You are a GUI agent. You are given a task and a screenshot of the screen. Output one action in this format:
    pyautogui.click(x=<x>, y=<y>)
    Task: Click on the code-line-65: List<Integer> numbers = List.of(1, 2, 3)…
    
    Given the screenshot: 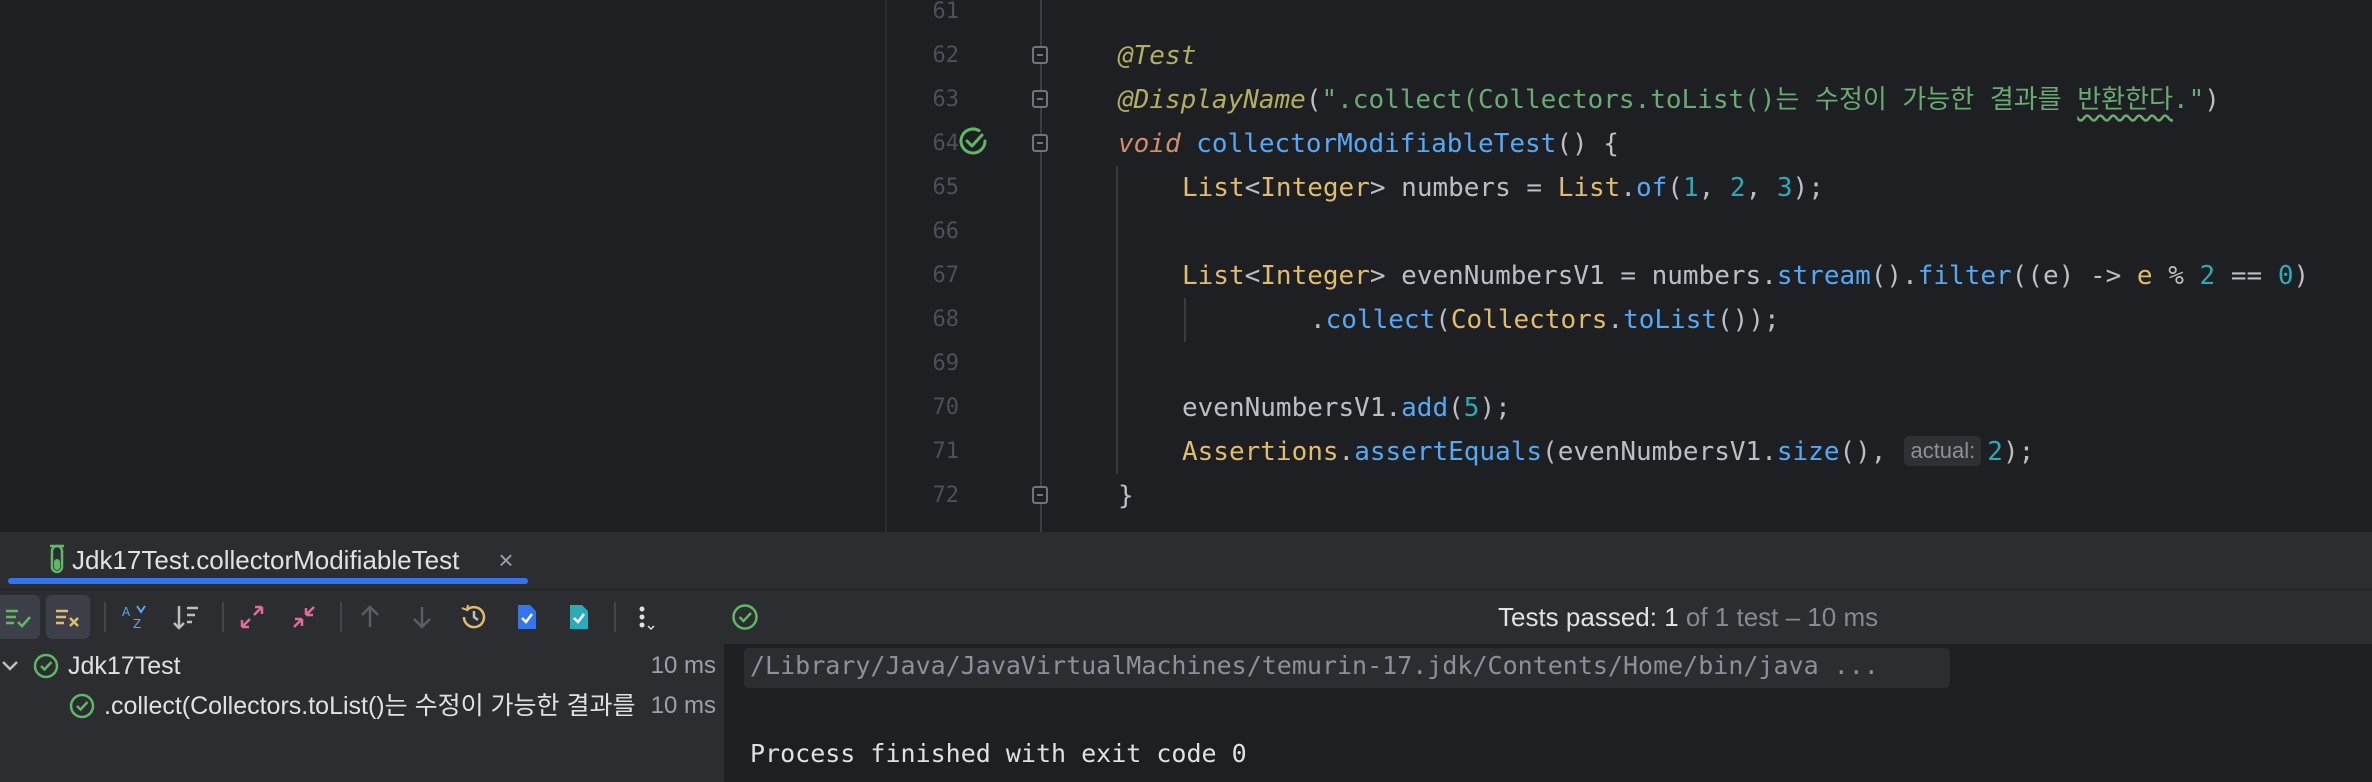 What is the action you would take?
    pyautogui.click(x=1503, y=188)
    